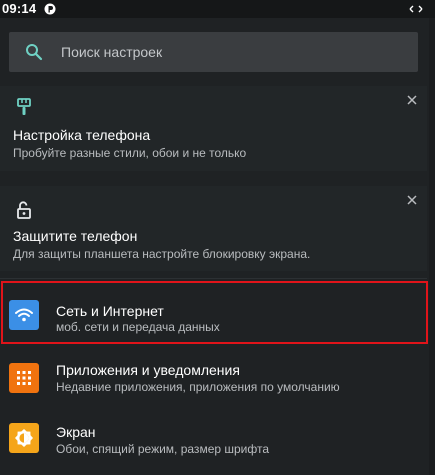 The width and height of the screenshot is (435, 475). What do you see at coordinates (50, 9) in the screenshot?
I see `p-icon` at bounding box center [50, 9].